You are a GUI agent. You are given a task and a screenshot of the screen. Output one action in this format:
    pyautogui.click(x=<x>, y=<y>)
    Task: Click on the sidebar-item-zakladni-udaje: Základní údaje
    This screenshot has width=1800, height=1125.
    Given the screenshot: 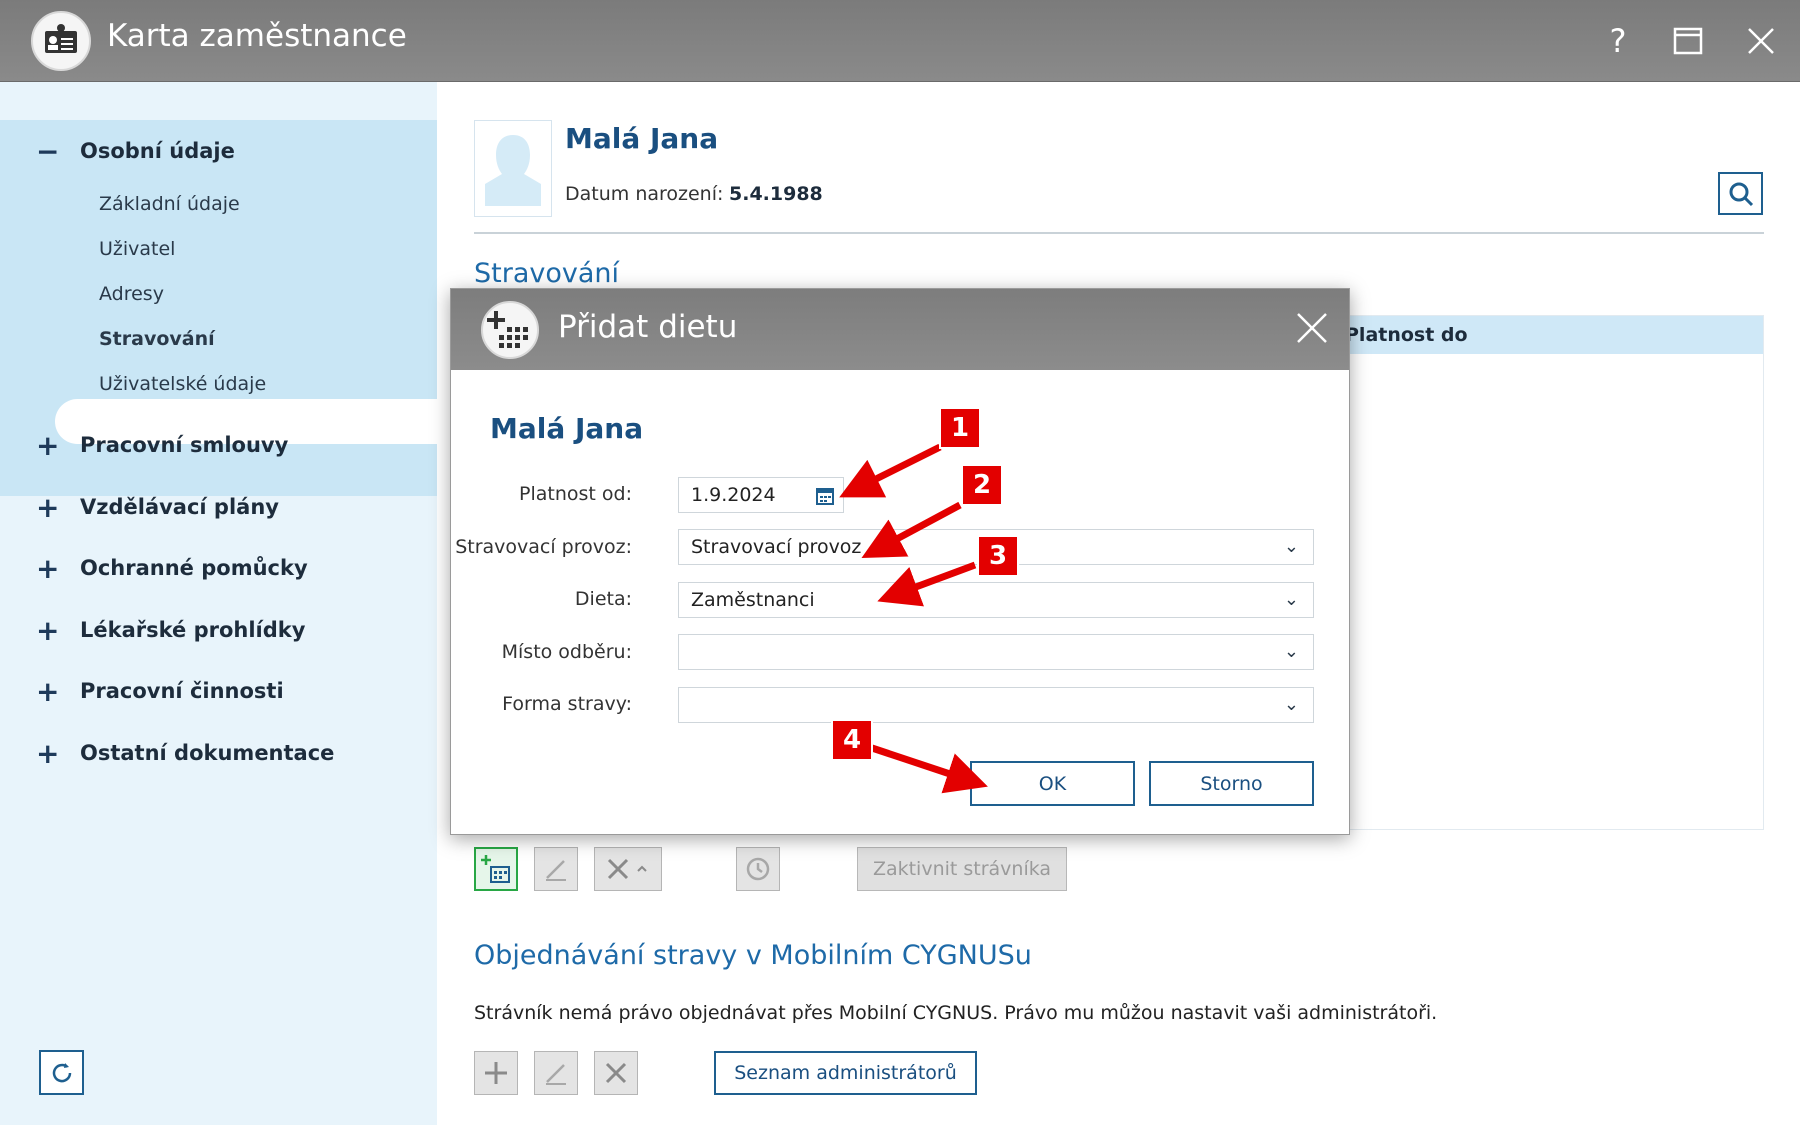 What is the action you would take?
    pyautogui.click(x=169, y=204)
    